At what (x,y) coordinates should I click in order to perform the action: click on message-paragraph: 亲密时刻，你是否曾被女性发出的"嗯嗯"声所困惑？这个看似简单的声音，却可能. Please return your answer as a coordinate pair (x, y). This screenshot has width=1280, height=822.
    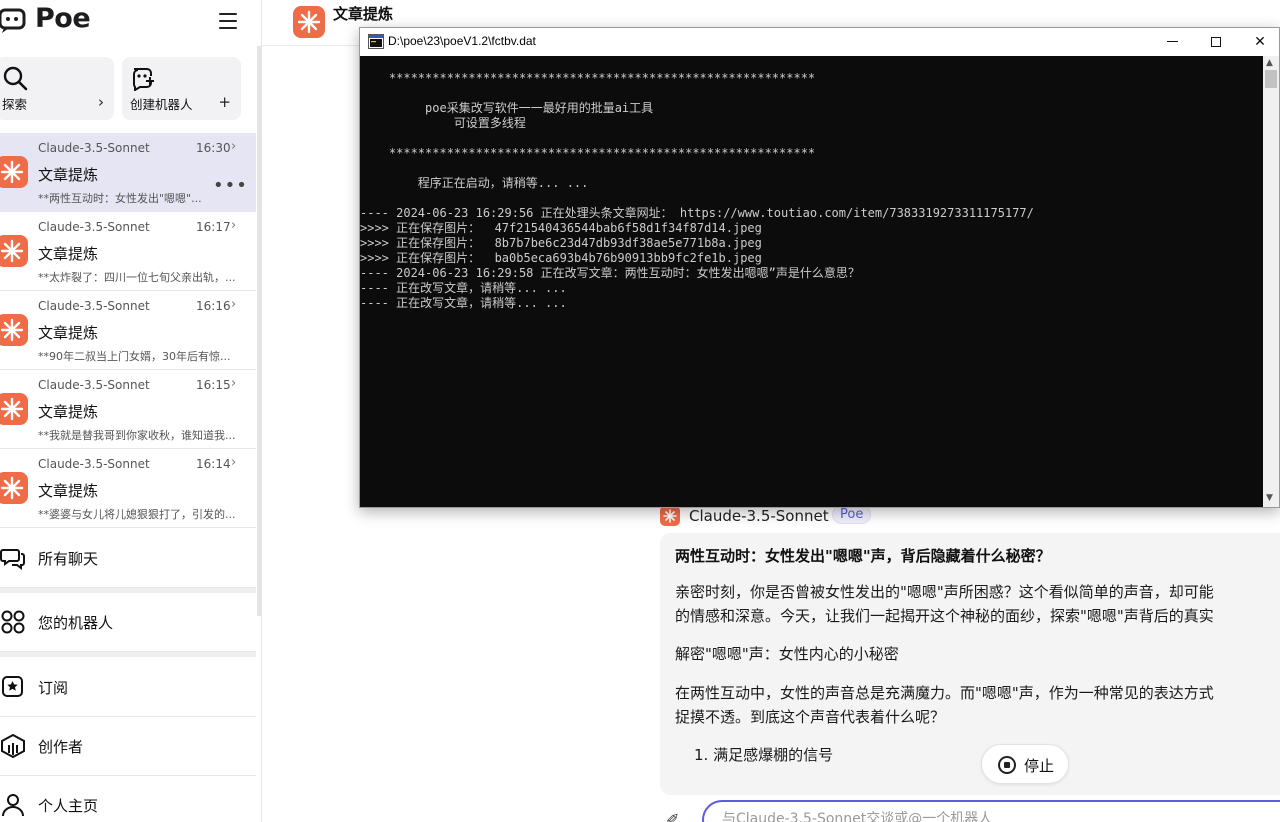
    Looking at the image, I should click on (944, 592).